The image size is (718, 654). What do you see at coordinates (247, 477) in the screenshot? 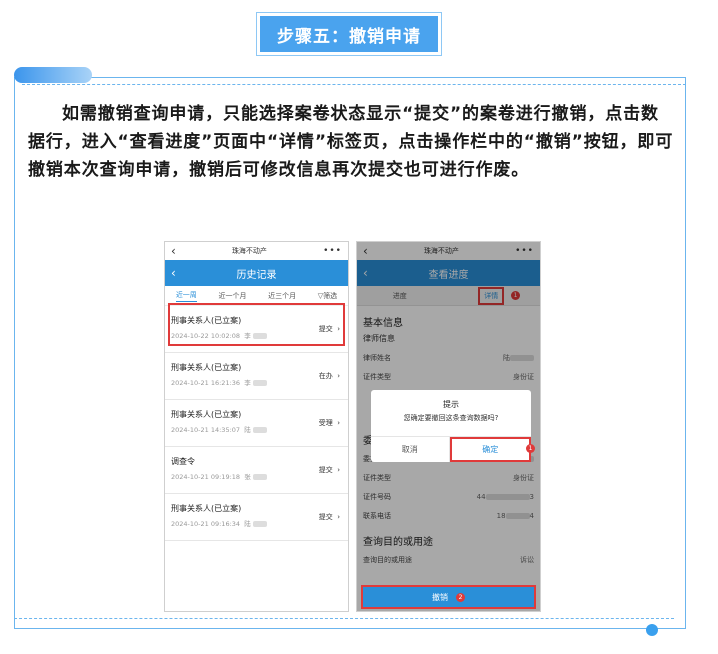
I see `record-person: 张` at bounding box center [247, 477].